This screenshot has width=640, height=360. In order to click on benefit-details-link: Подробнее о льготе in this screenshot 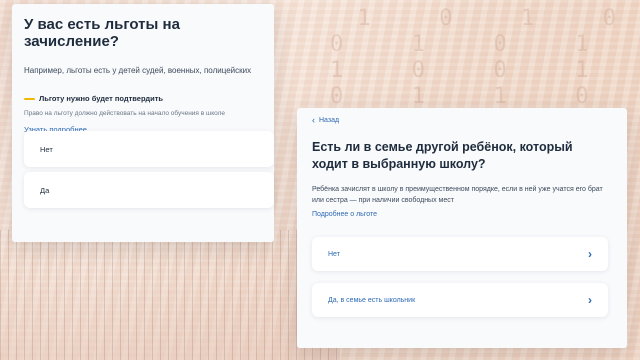, I will do `click(460, 214)`.